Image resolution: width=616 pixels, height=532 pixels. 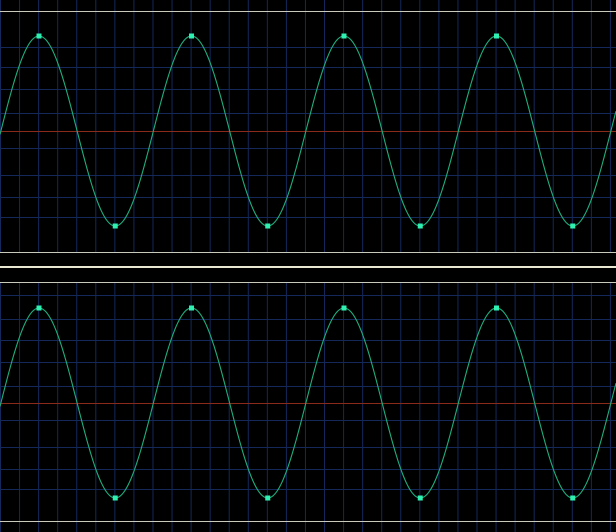 I want to click on channel-separator, so click(x=308, y=267).